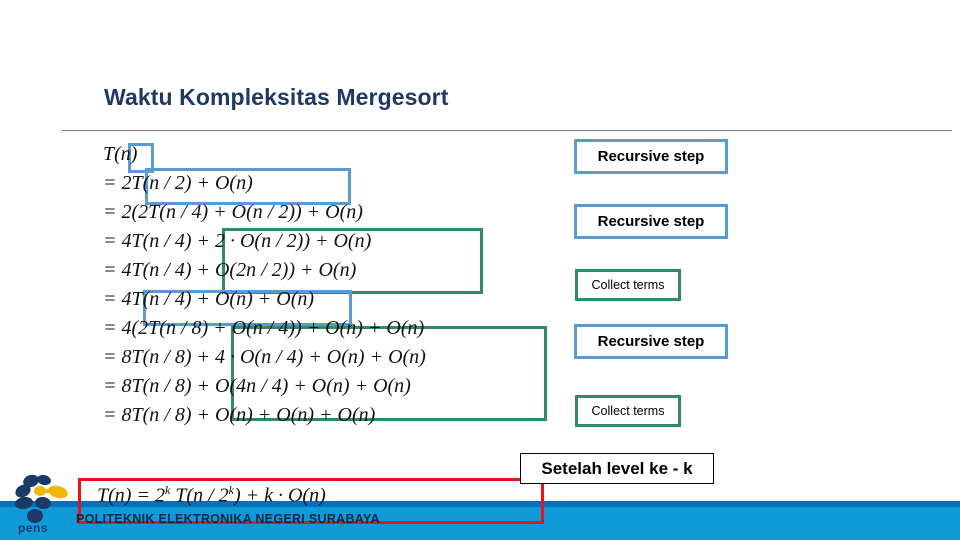  Describe the element at coordinates (507, 130) in the screenshot. I see `title-divider` at that location.